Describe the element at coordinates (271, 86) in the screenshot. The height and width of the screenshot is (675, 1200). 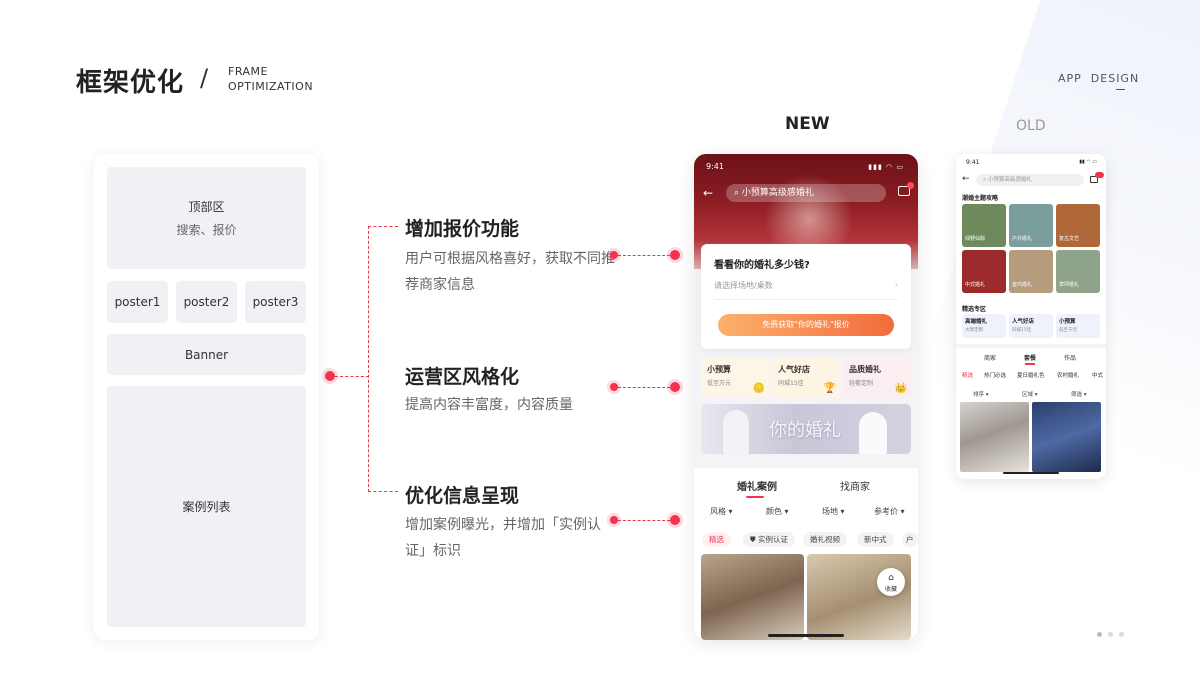
I see `subtitle-line2: OPTIMIZATION` at that location.